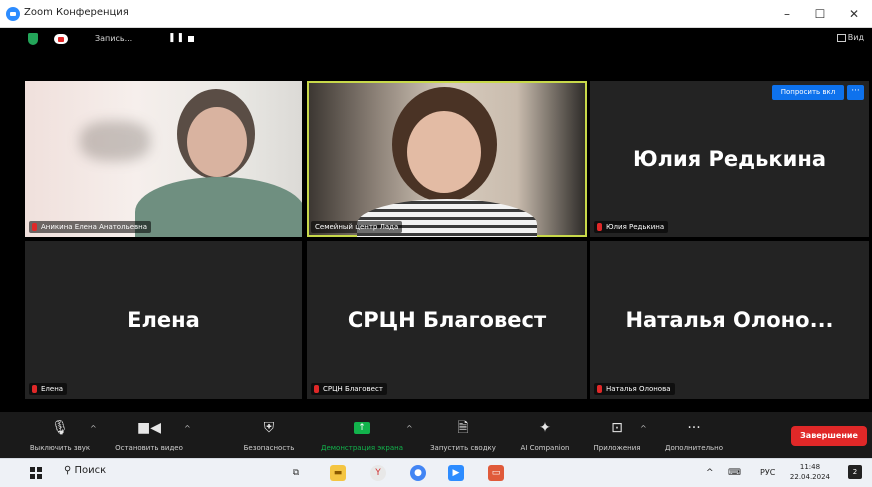 This screenshot has width=872, height=487. I want to click on participant-name: Семейный центр Лада, so click(357, 227).